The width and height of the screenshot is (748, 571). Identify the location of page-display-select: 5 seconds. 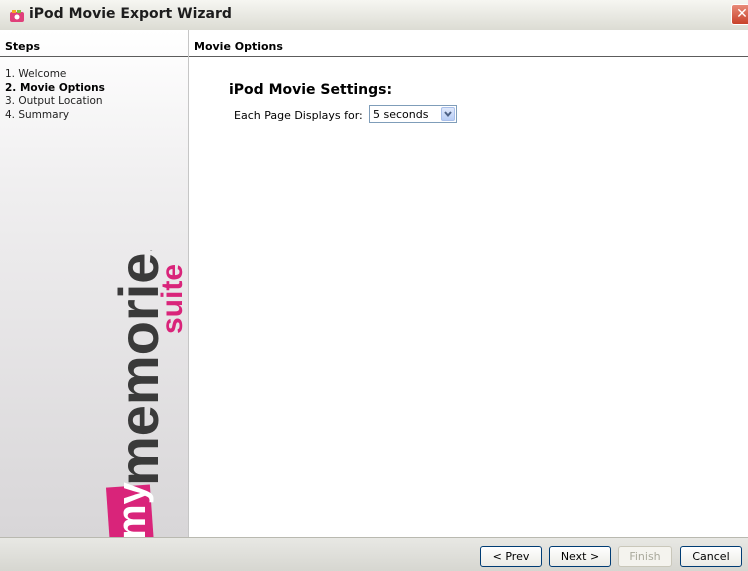
(413, 114).